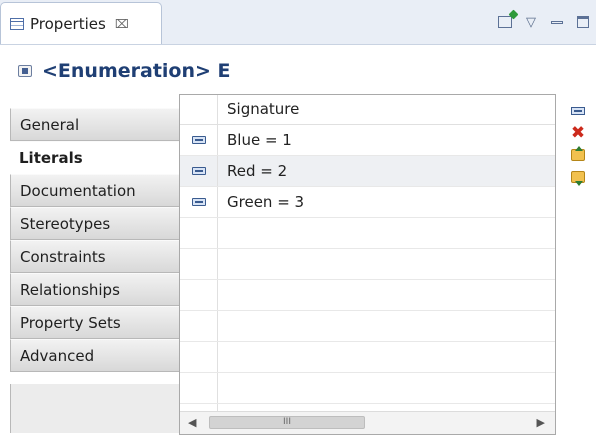 The height and width of the screenshot is (445, 596). I want to click on minimize-icon, so click(557, 22).